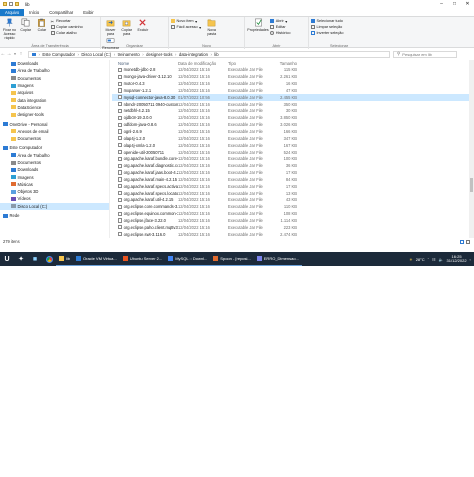 The width and height of the screenshot is (474, 477). I want to click on invert-selection-button: Inverter seleção, so click(327, 33).